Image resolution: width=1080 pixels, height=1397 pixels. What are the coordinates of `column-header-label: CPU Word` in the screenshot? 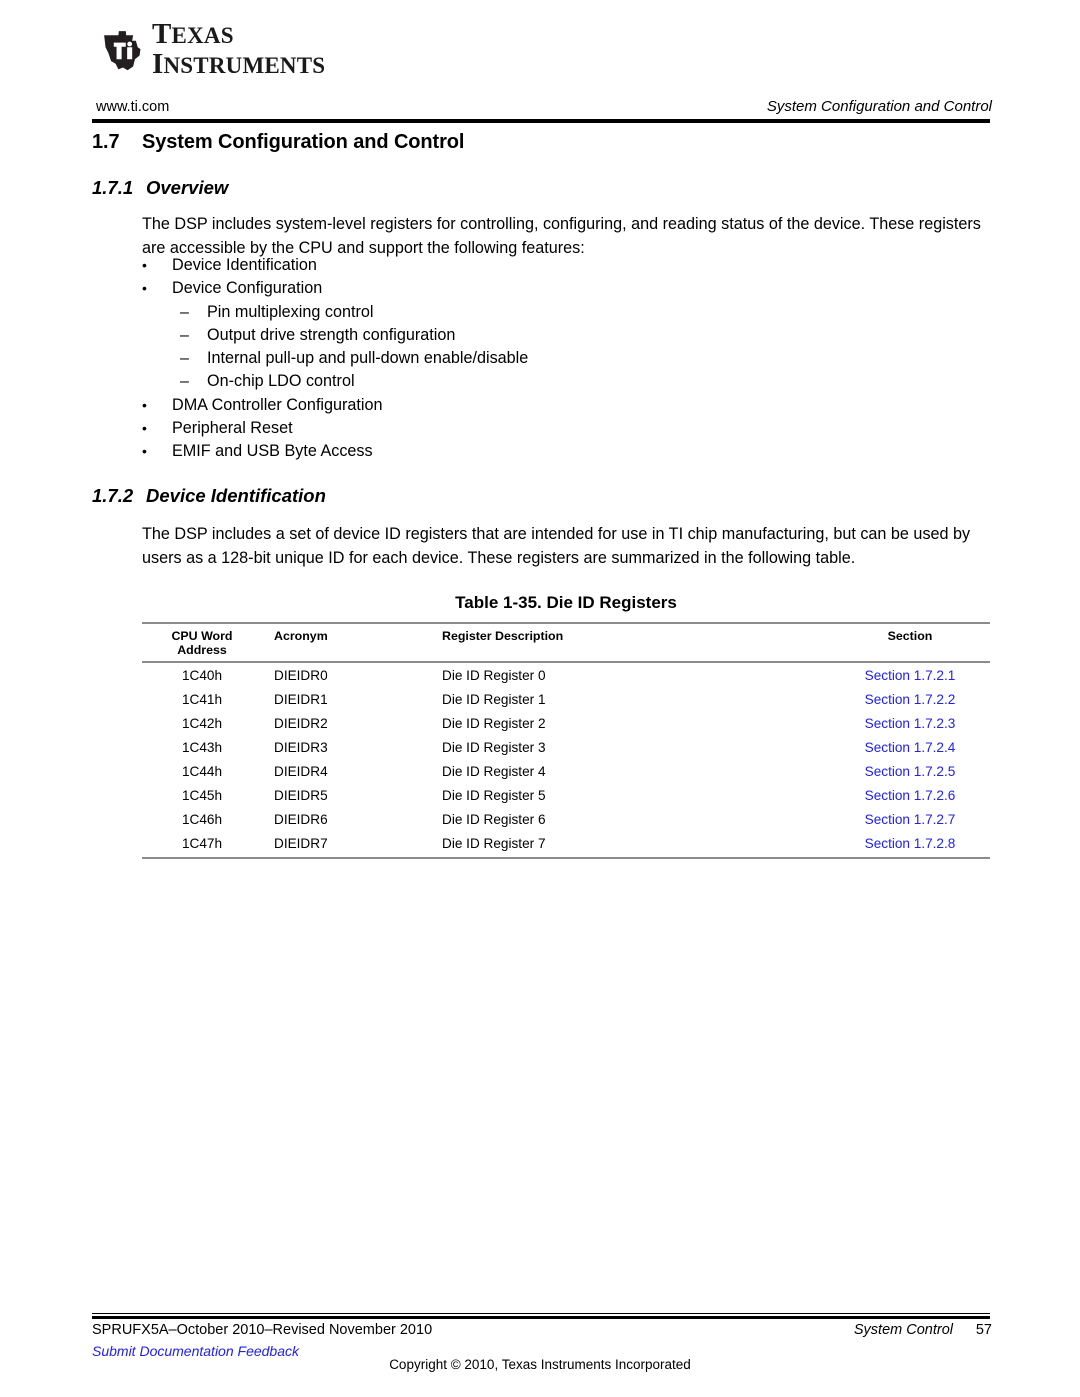 It's located at (202, 636).